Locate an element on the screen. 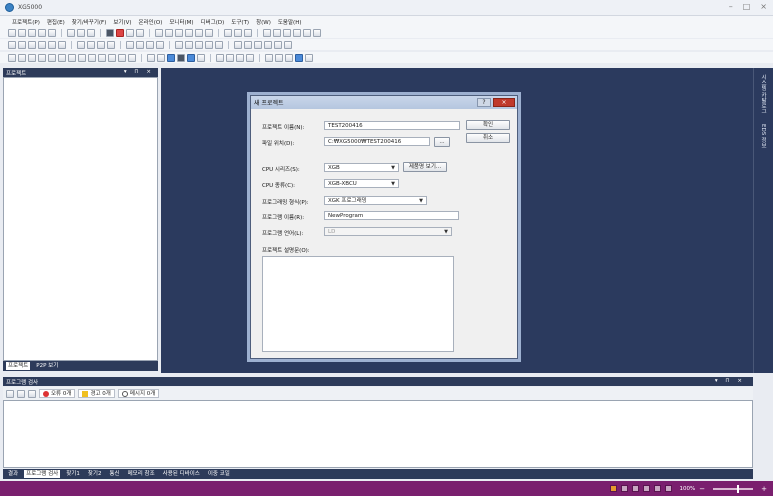  stop-icon is located at coordinates (110, 32).